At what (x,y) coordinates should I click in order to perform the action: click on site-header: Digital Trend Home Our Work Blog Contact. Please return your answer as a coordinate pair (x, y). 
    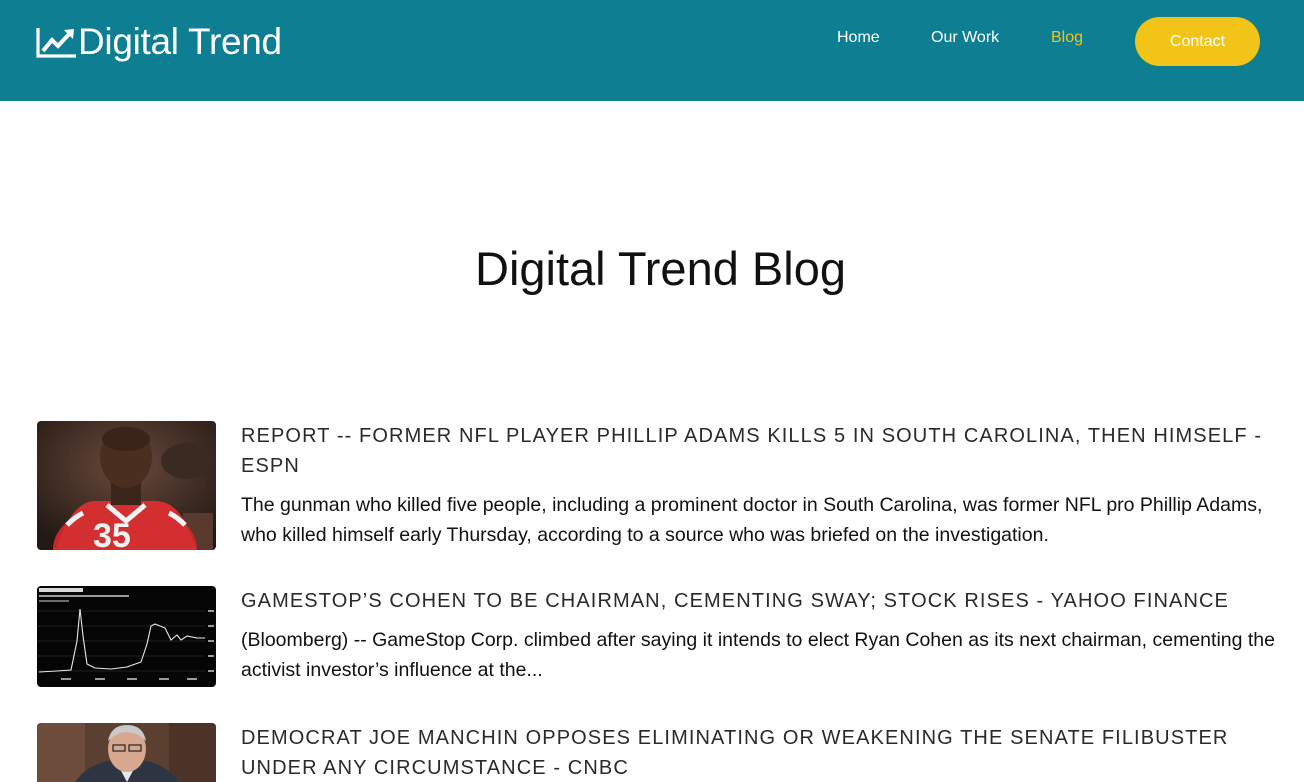
    Looking at the image, I should click on (652, 50).